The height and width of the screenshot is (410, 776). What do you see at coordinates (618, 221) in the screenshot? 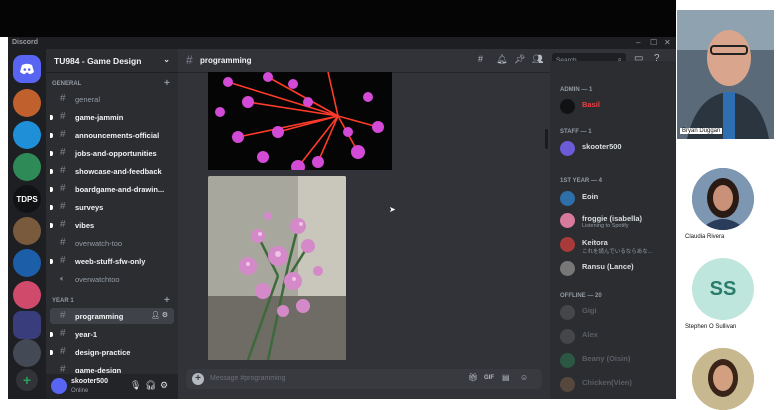
I see `member-froggie: froggie (isabella) Listening to Spotify` at bounding box center [618, 221].